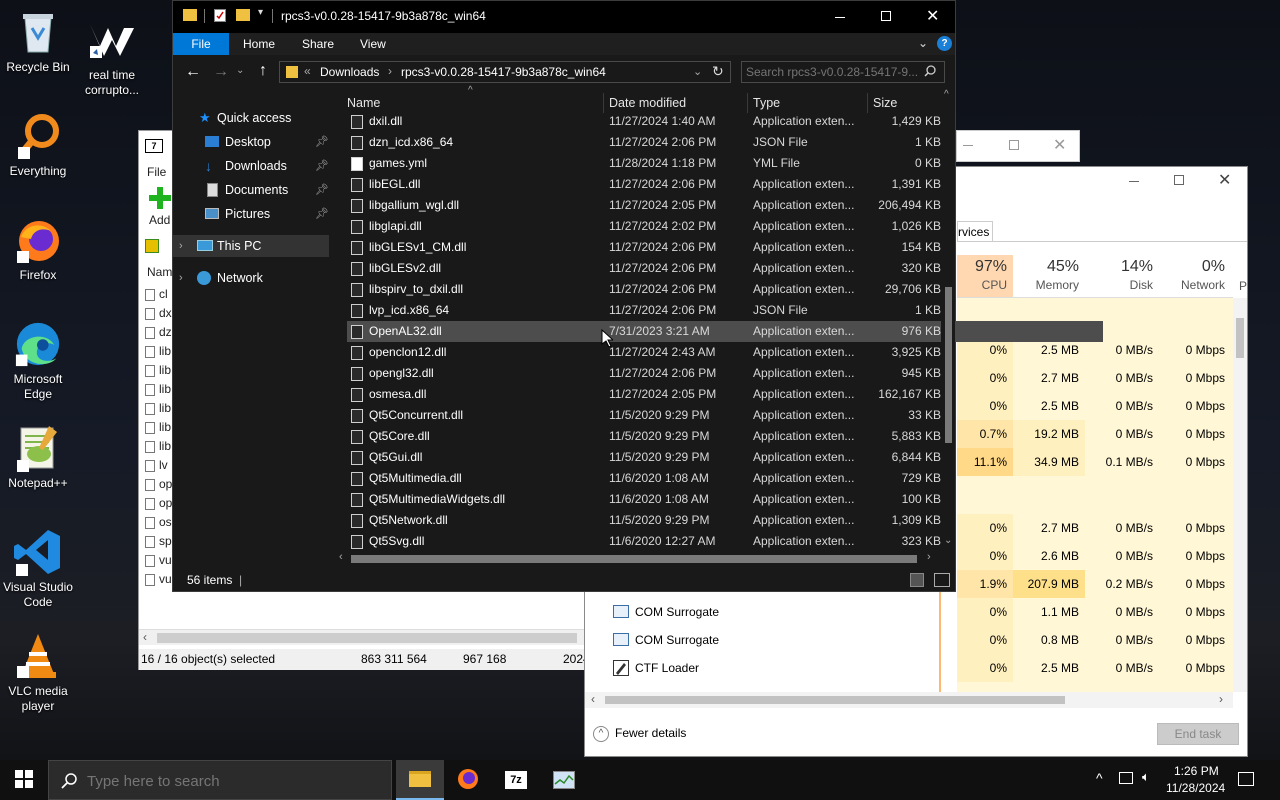  Describe the element at coordinates (158, 541) in the screenshot. I see `list-item: sp` at that location.